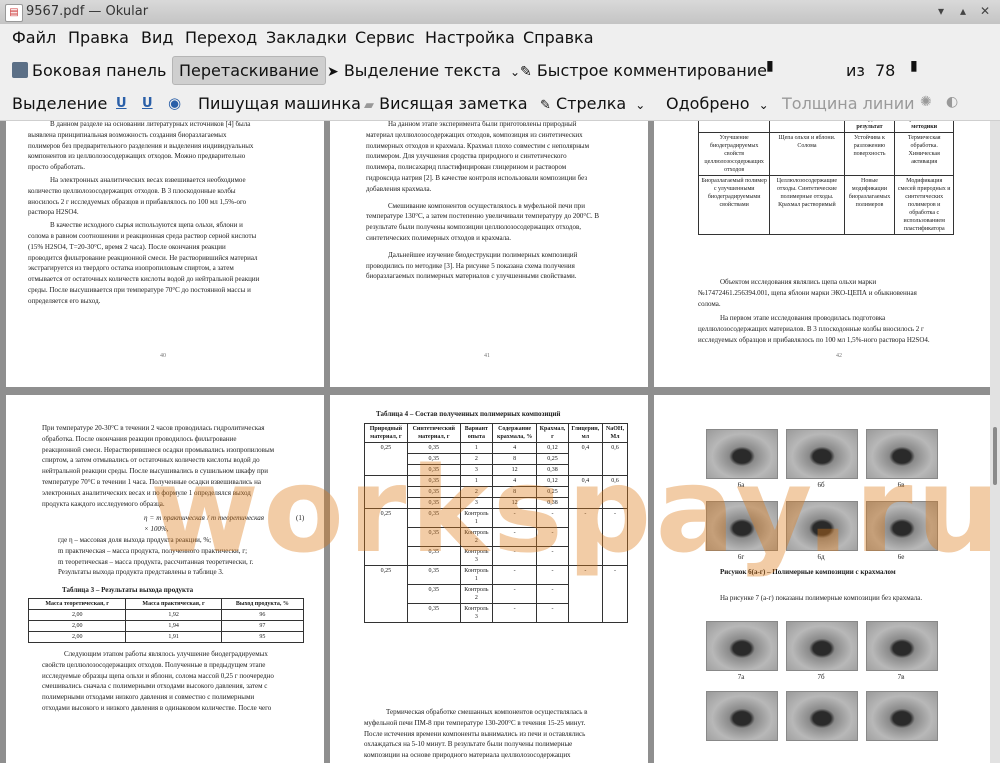 This screenshot has width=1000, height=763. I want to click on sidebar-icon, so click(20, 70).